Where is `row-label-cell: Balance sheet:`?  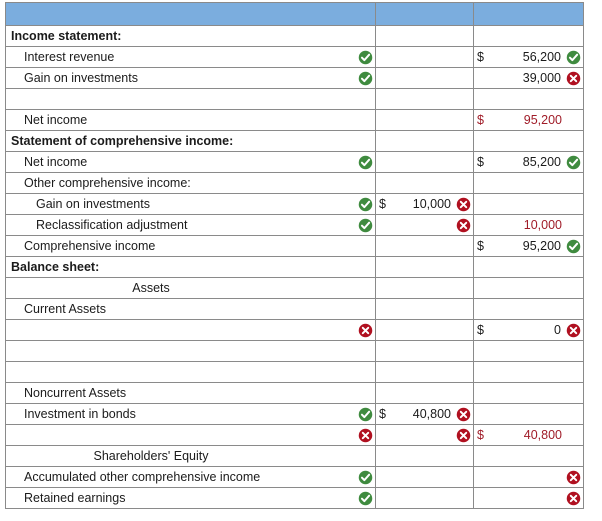 row-label-cell: Balance sheet: is located at coordinates (190, 267).